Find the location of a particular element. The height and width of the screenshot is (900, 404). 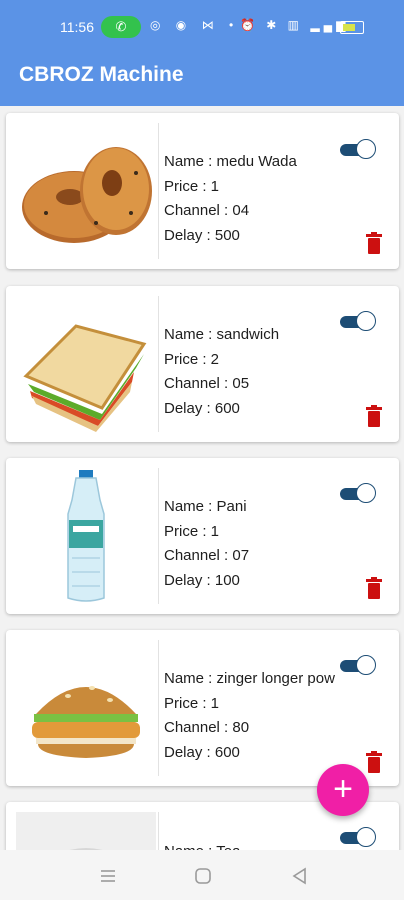

app-title: CBROZ Machine is located at coordinates (101, 74).